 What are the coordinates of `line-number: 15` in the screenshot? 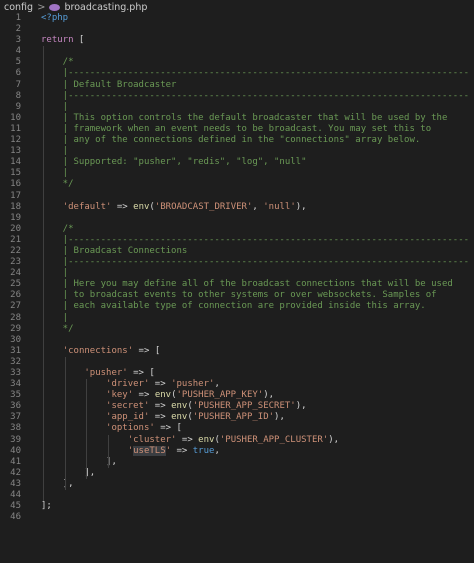 It's located at (15, 173).